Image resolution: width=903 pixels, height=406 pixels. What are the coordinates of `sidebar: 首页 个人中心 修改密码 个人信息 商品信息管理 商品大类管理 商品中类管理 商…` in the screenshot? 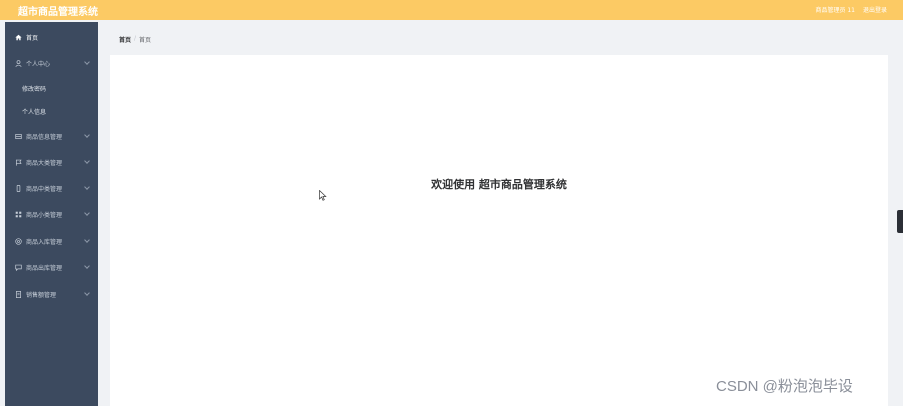 It's located at (51, 214).